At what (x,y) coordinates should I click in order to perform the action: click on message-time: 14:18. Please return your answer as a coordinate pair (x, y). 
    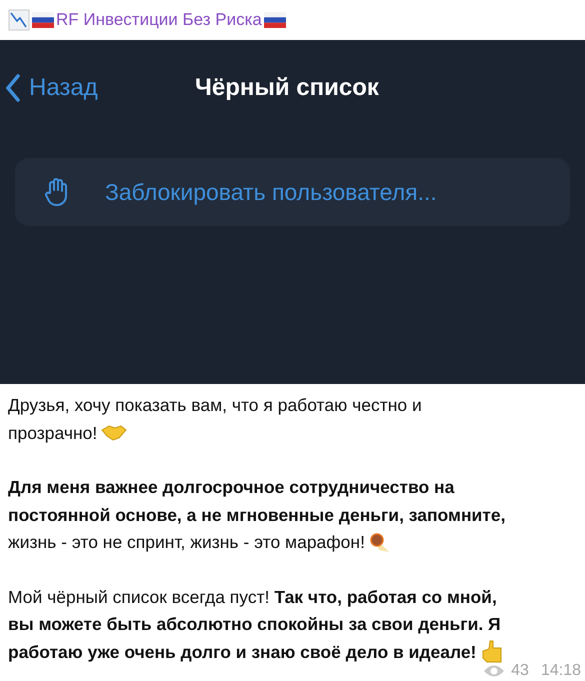
    Looking at the image, I should click on (560, 671).